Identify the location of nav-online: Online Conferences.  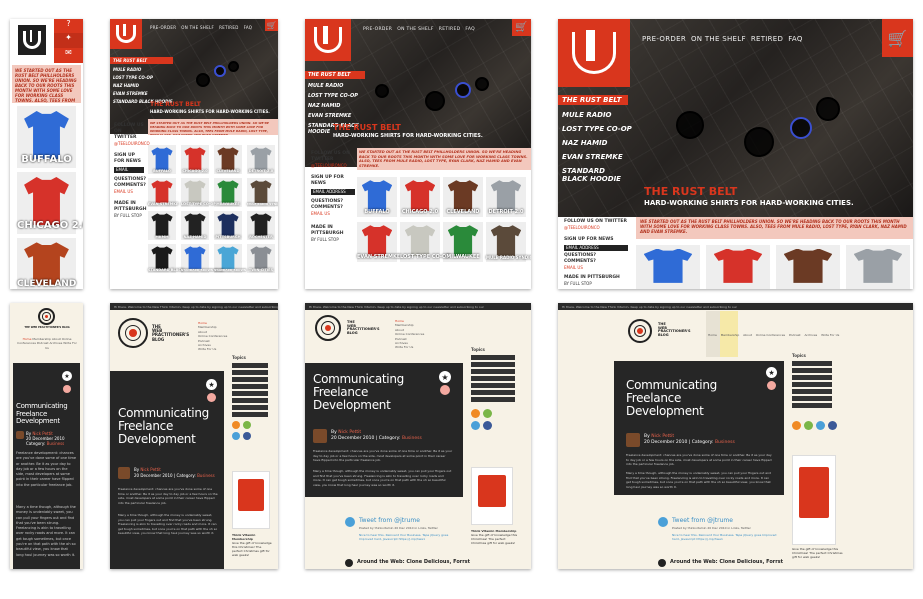
(770, 335).